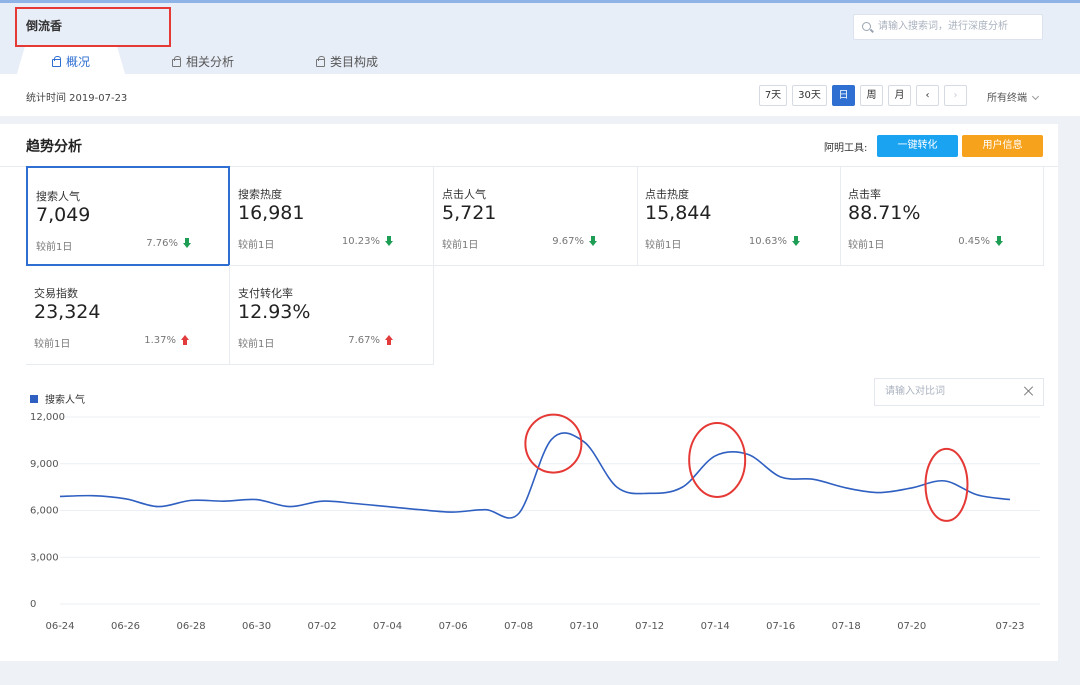 Image resolution: width=1080 pixels, height=685 pixels. Describe the element at coordinates (540, 38) in the screenshot. I see `top-bar: 倒流香 请输入搜索词，进行深度分析 概况 相关分析 类目构成` at that location.